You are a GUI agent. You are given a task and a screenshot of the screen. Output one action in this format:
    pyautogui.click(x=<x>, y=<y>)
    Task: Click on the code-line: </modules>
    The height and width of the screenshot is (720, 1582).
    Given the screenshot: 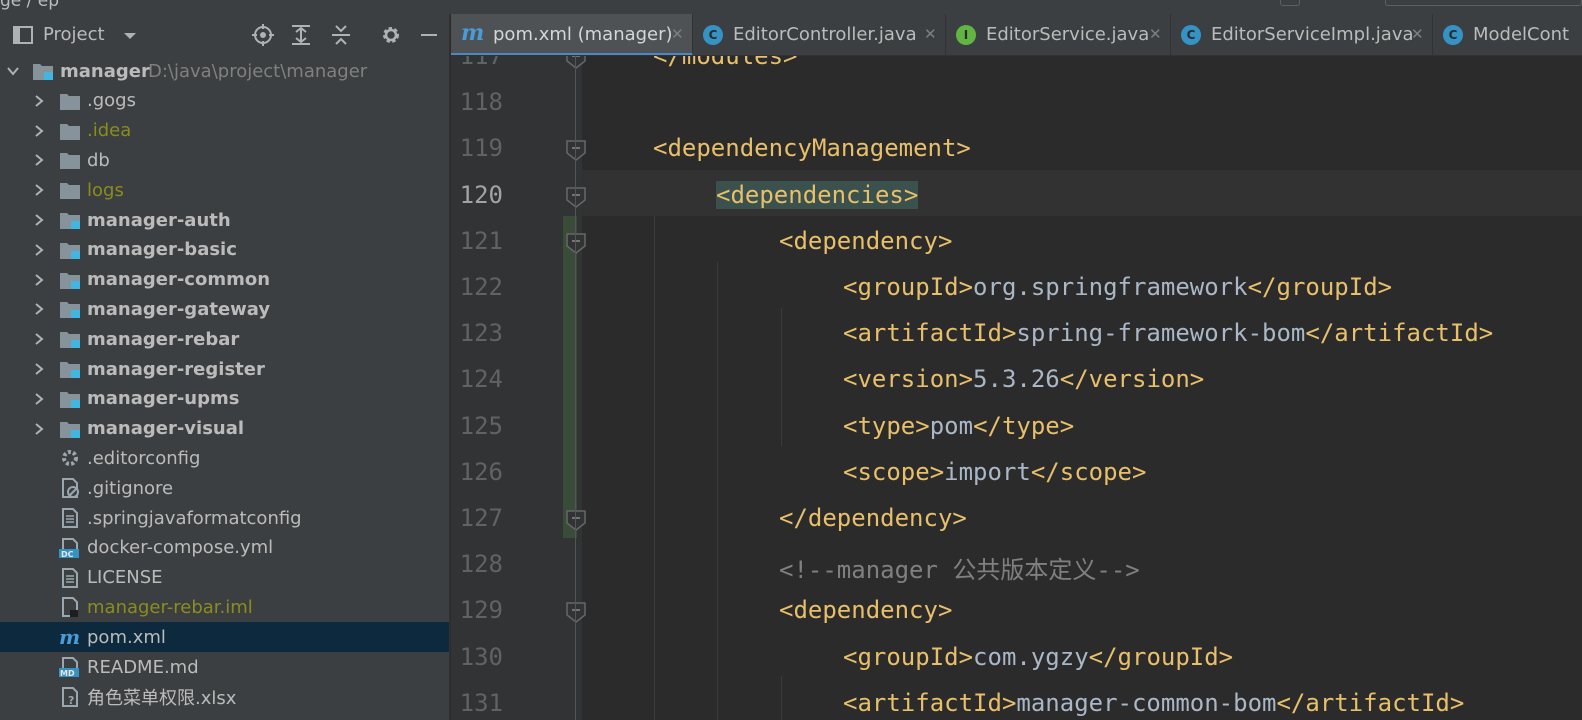 What is the action you would take?
    pyautogui.click(x=725, y=63)
    